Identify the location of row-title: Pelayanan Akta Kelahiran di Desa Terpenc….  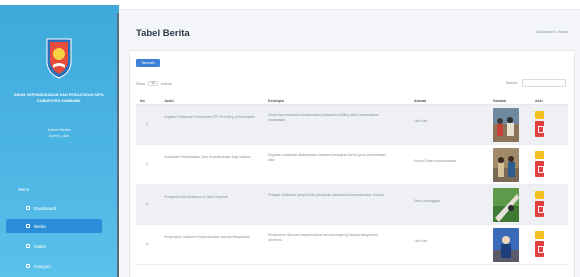
(196, 197).